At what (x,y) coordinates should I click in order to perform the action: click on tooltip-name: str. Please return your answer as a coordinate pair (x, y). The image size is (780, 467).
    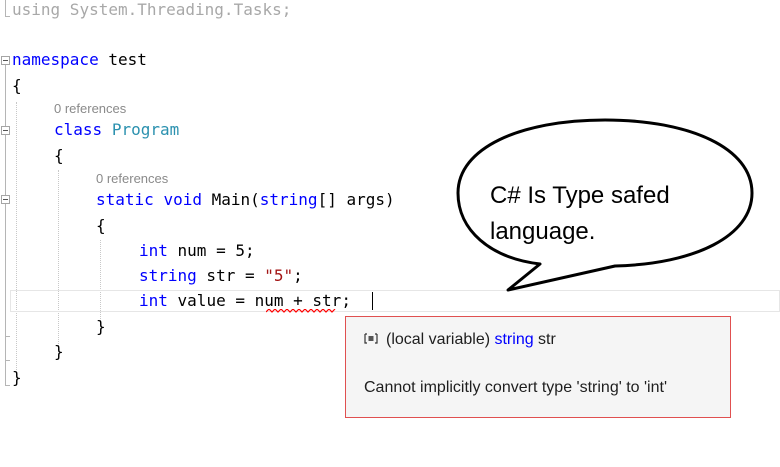
    Looking at the image, I should click on (544, 339).